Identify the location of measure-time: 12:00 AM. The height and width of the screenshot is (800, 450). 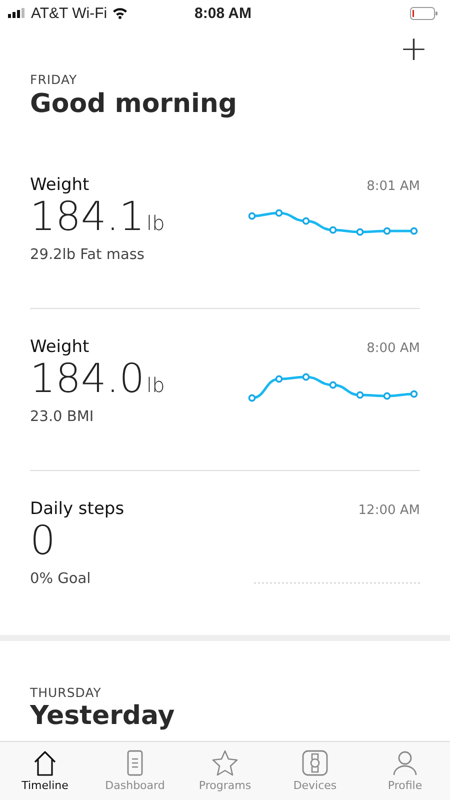
(389, 510).